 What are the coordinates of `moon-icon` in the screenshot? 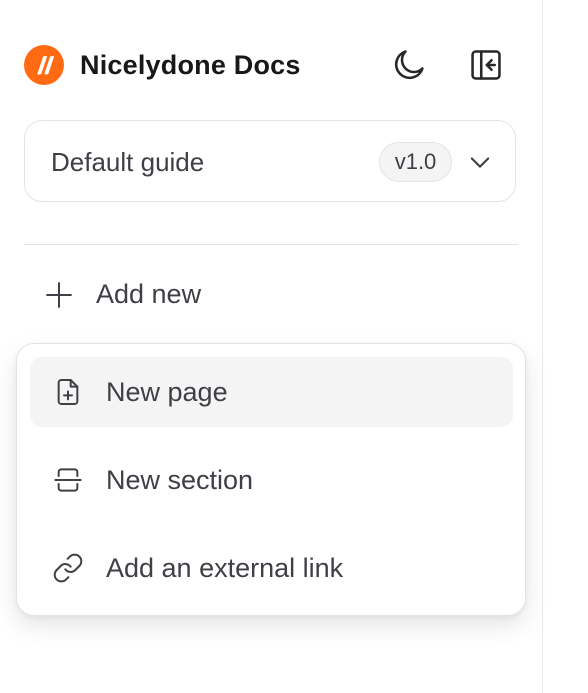 It's located at (409, 65).